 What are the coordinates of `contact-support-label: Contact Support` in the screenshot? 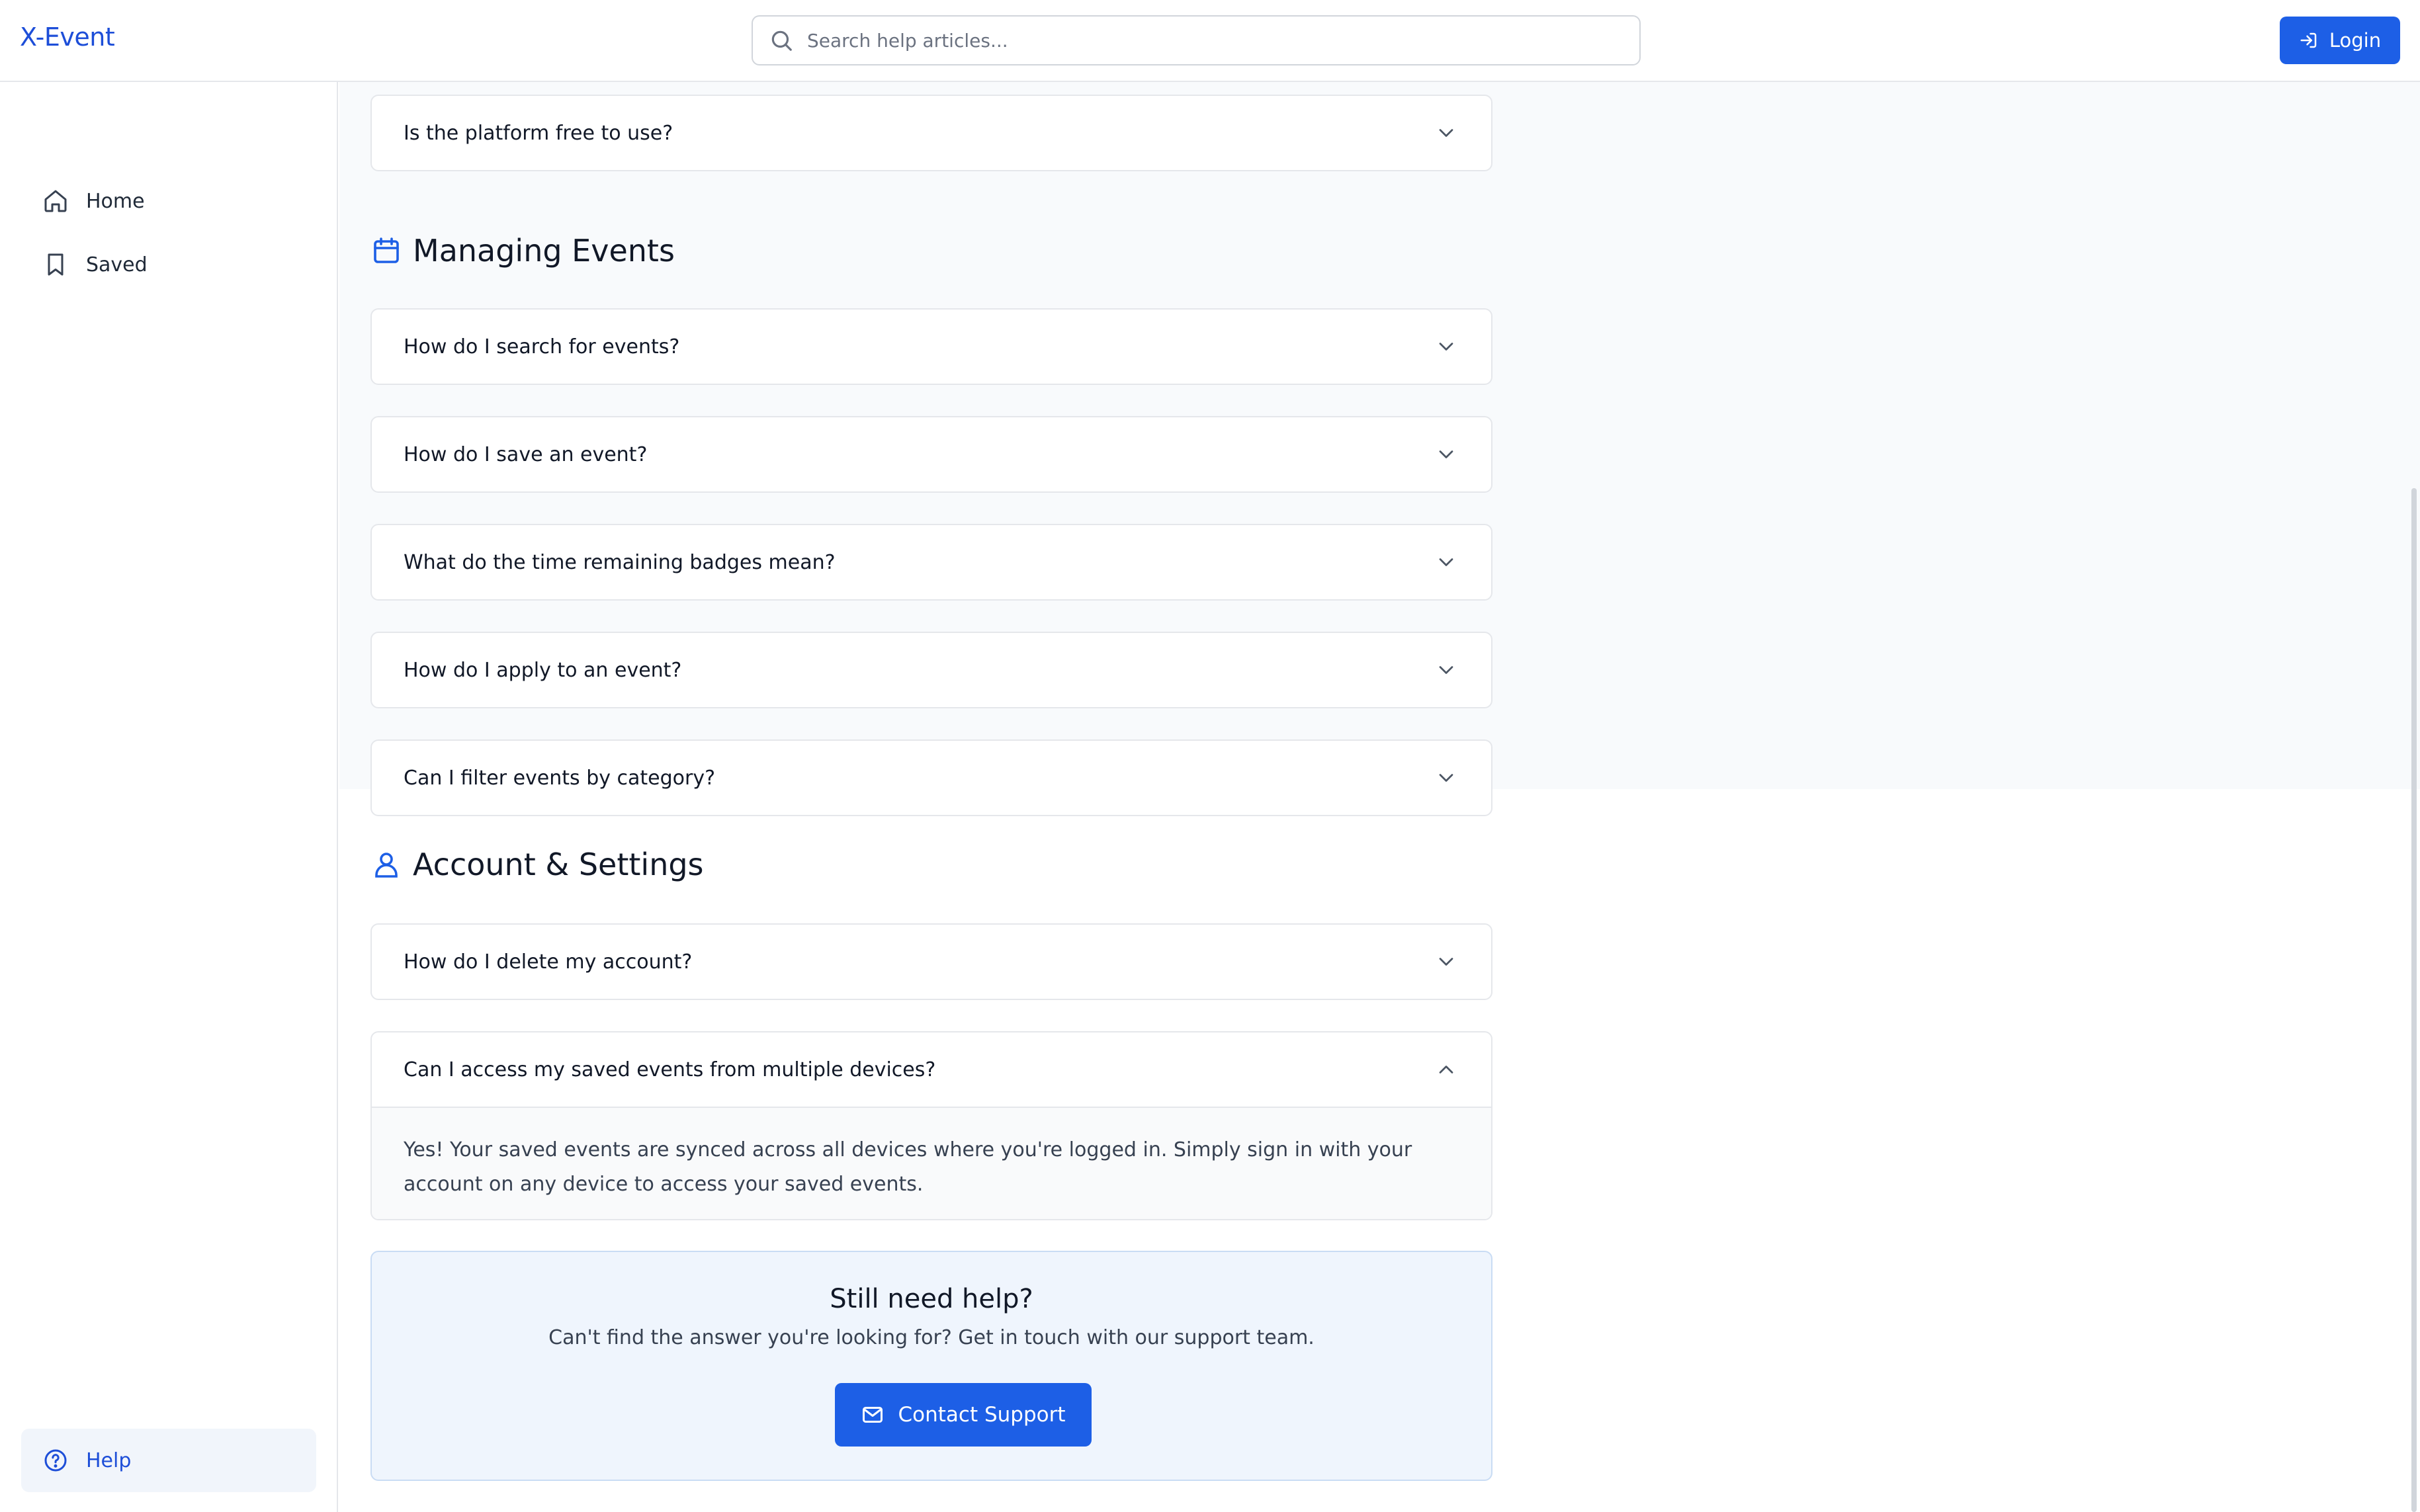 It's located at (982, 1415).